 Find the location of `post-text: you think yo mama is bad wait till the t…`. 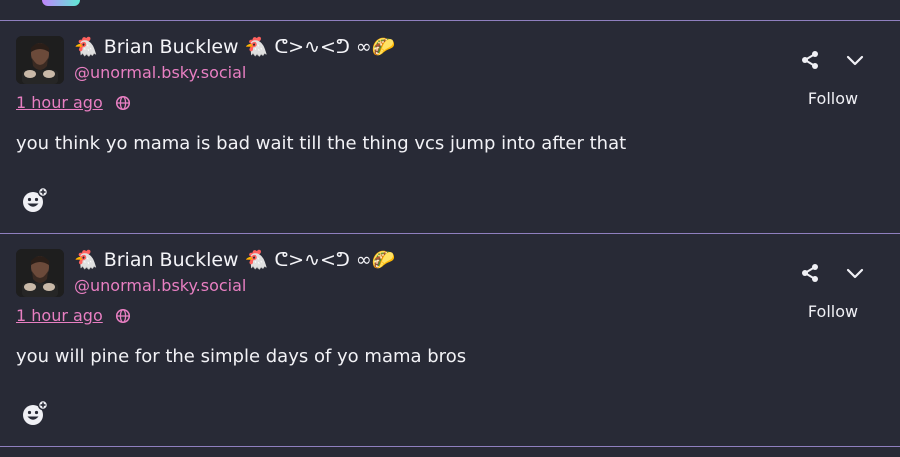

post-text: you think yo mama is bad wait till the t… is located at coordinates (321, 143).